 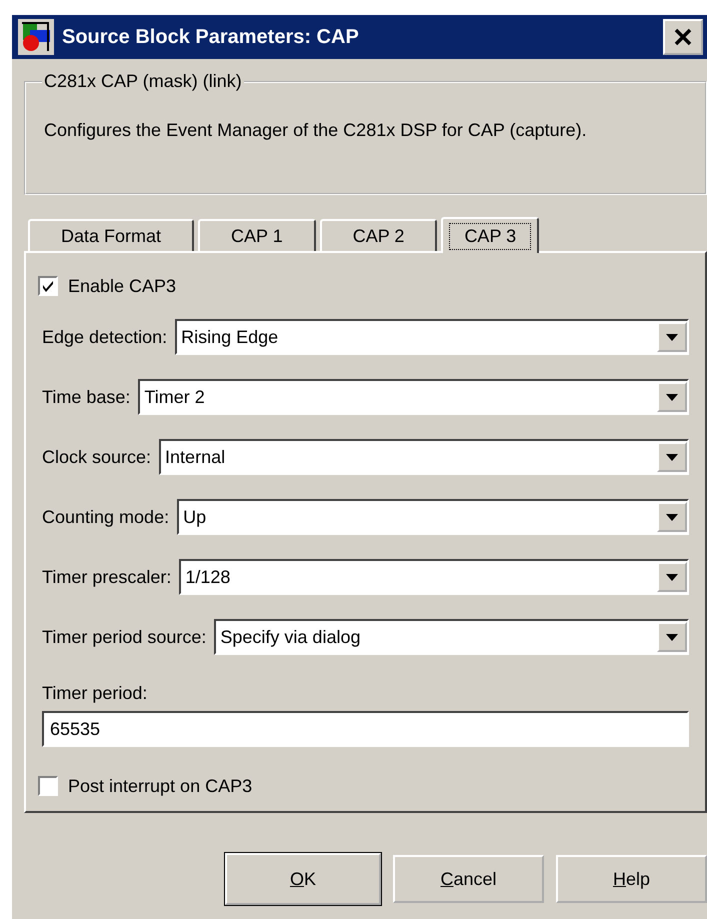 I want to click on field-label: Timer period source:, so click(x=124, y=637).